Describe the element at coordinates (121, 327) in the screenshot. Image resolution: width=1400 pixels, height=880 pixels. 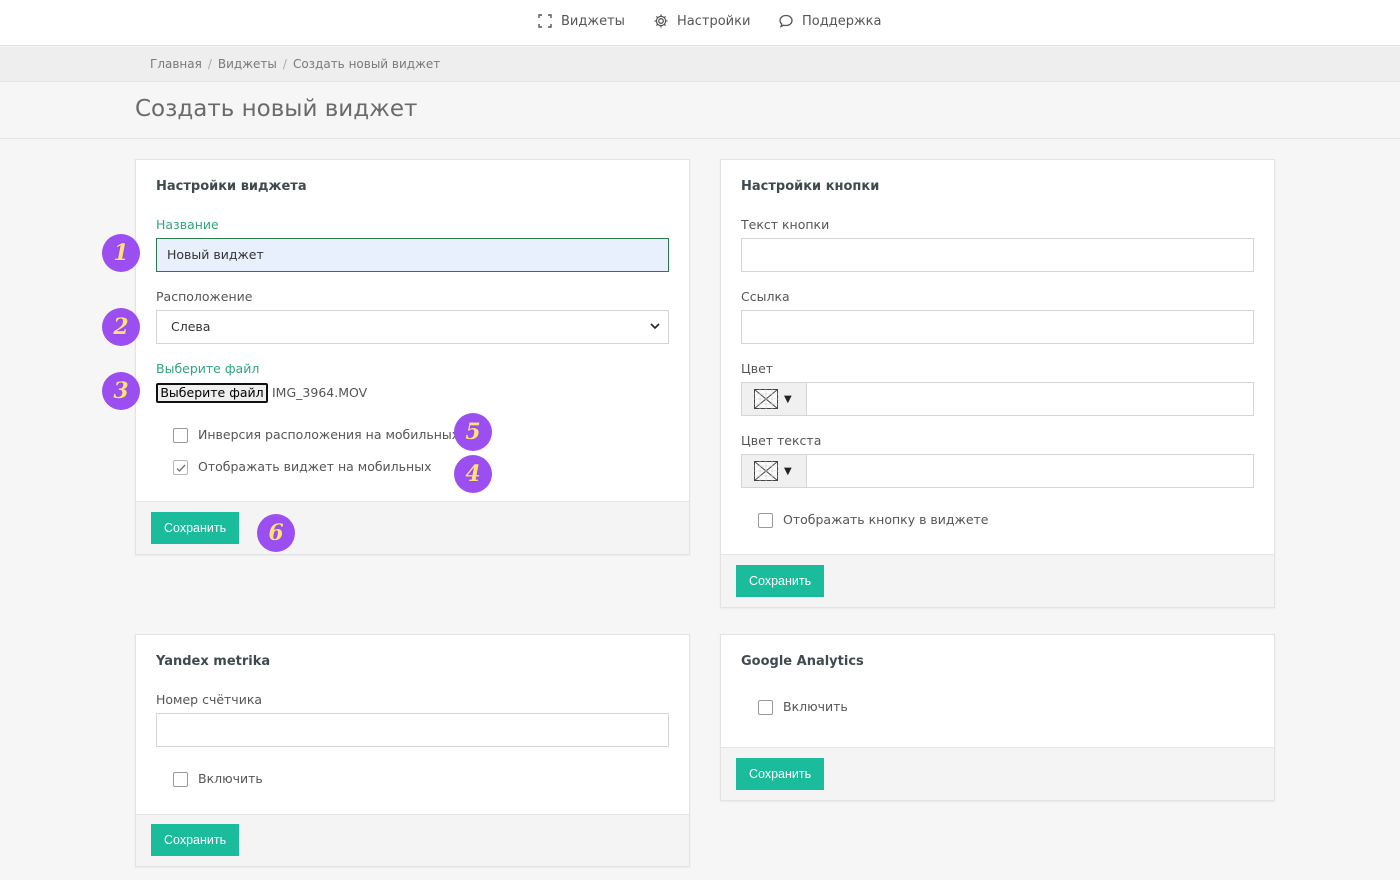
I see `step-badge-2: 2` at that location.